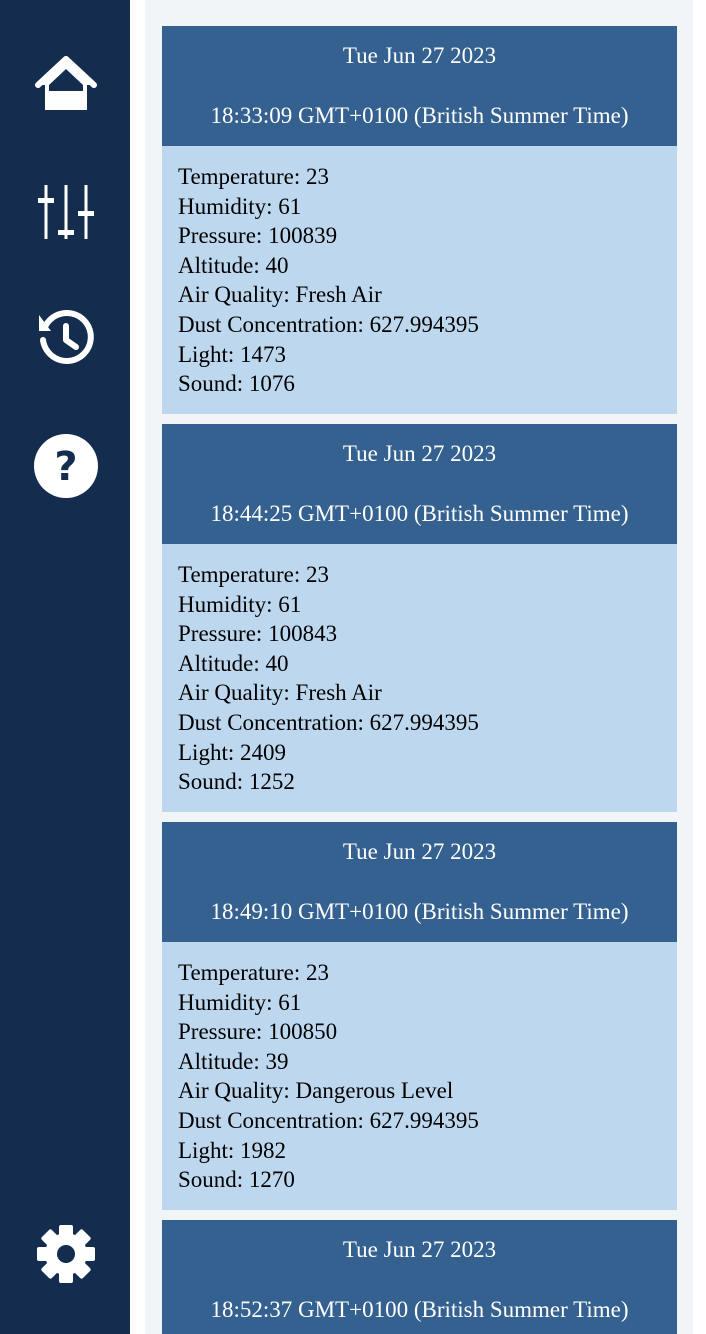 Image resolution: width=706 pixels, height=1334 pixels. What do you see at coordinates (232, 752) in the screenshot?
I see `light-reading: Light: 2409` at bounding box center [232, 752].